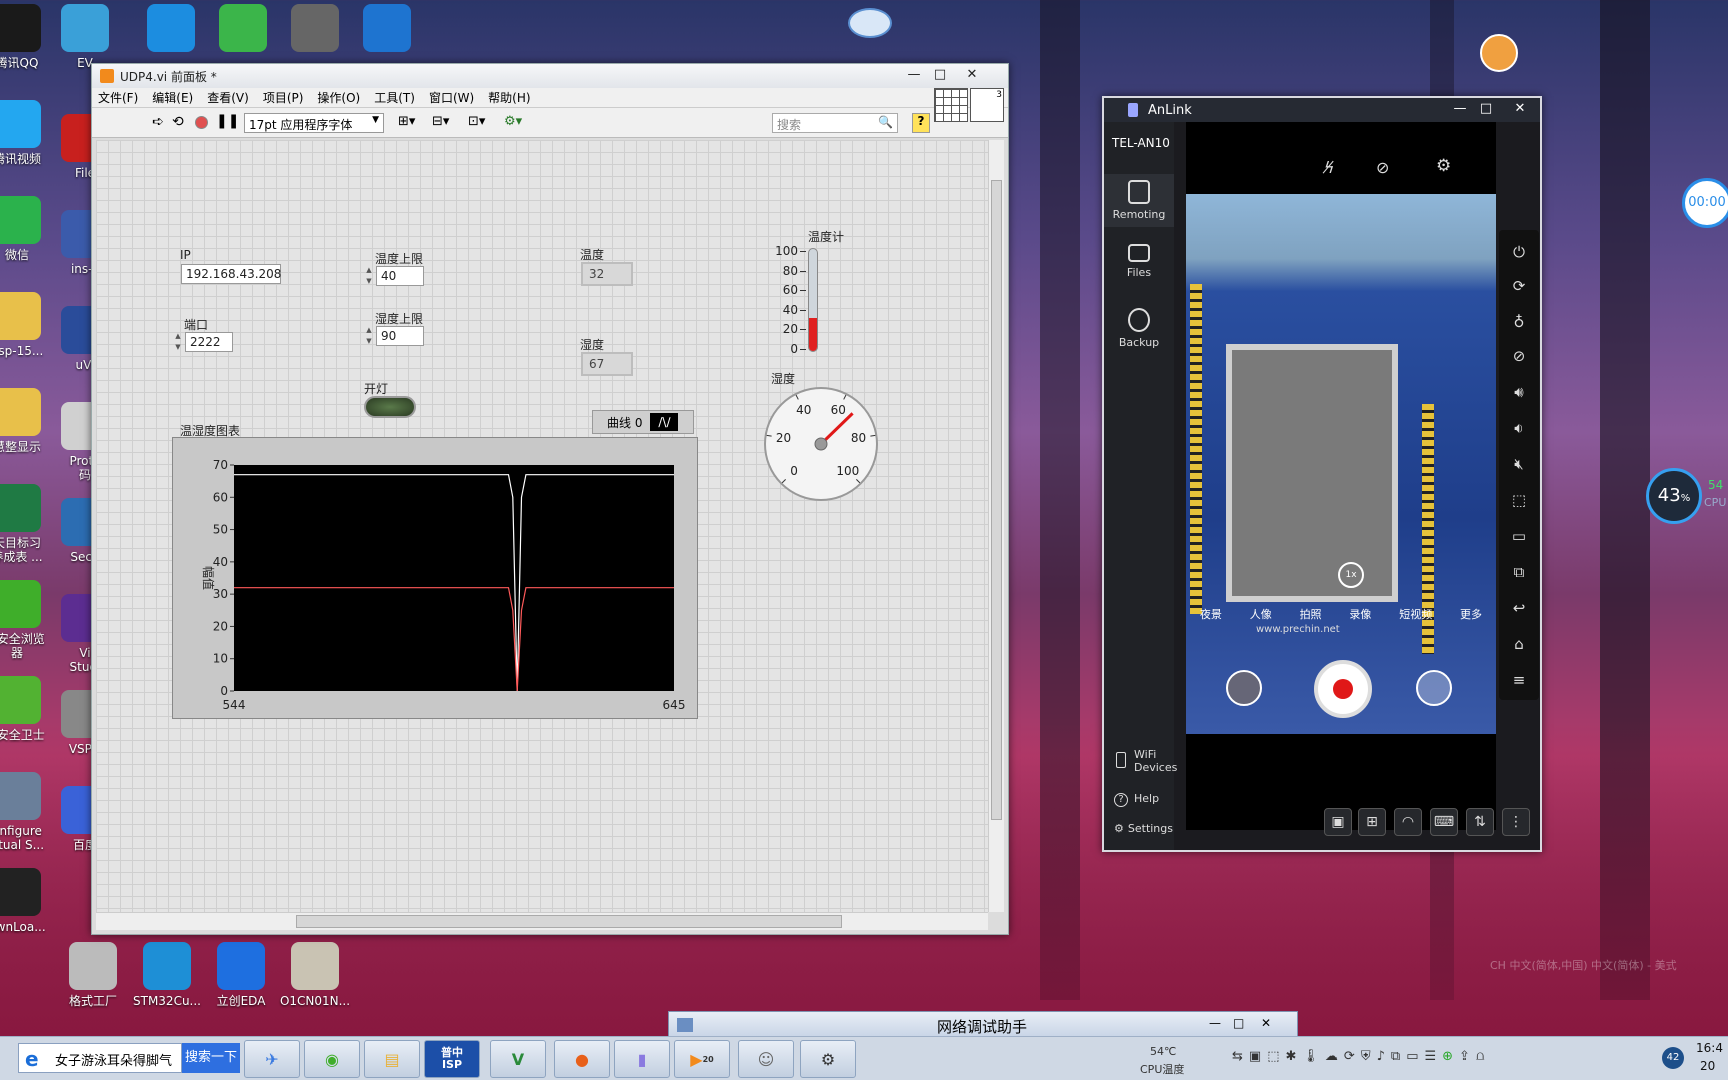 The height and width of the screenshot is (1080, 1728). What do you see at coordinates (702, 1059) in the screenshot?
I see `taskbar-labview-button: ▶ 20` at bounding box center [702, 1059].